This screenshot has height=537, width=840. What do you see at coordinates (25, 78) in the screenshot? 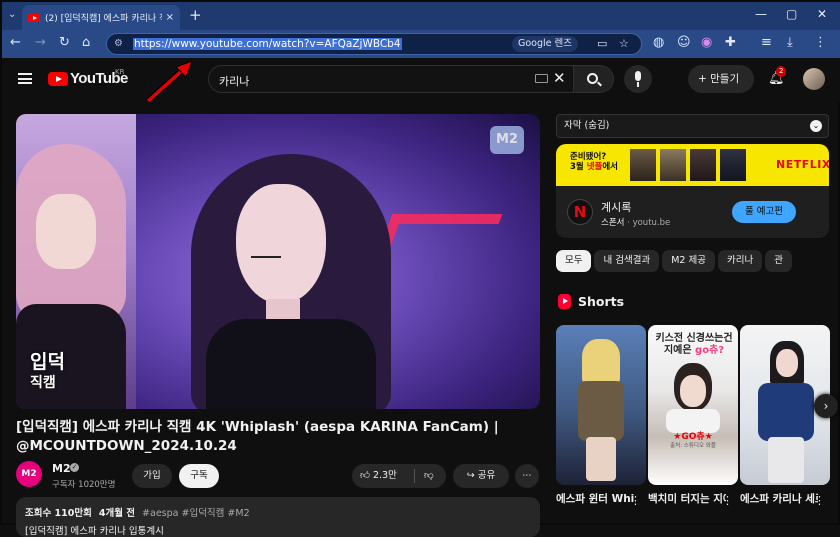
I see `menu-icon` at bounding box center [25, 78].